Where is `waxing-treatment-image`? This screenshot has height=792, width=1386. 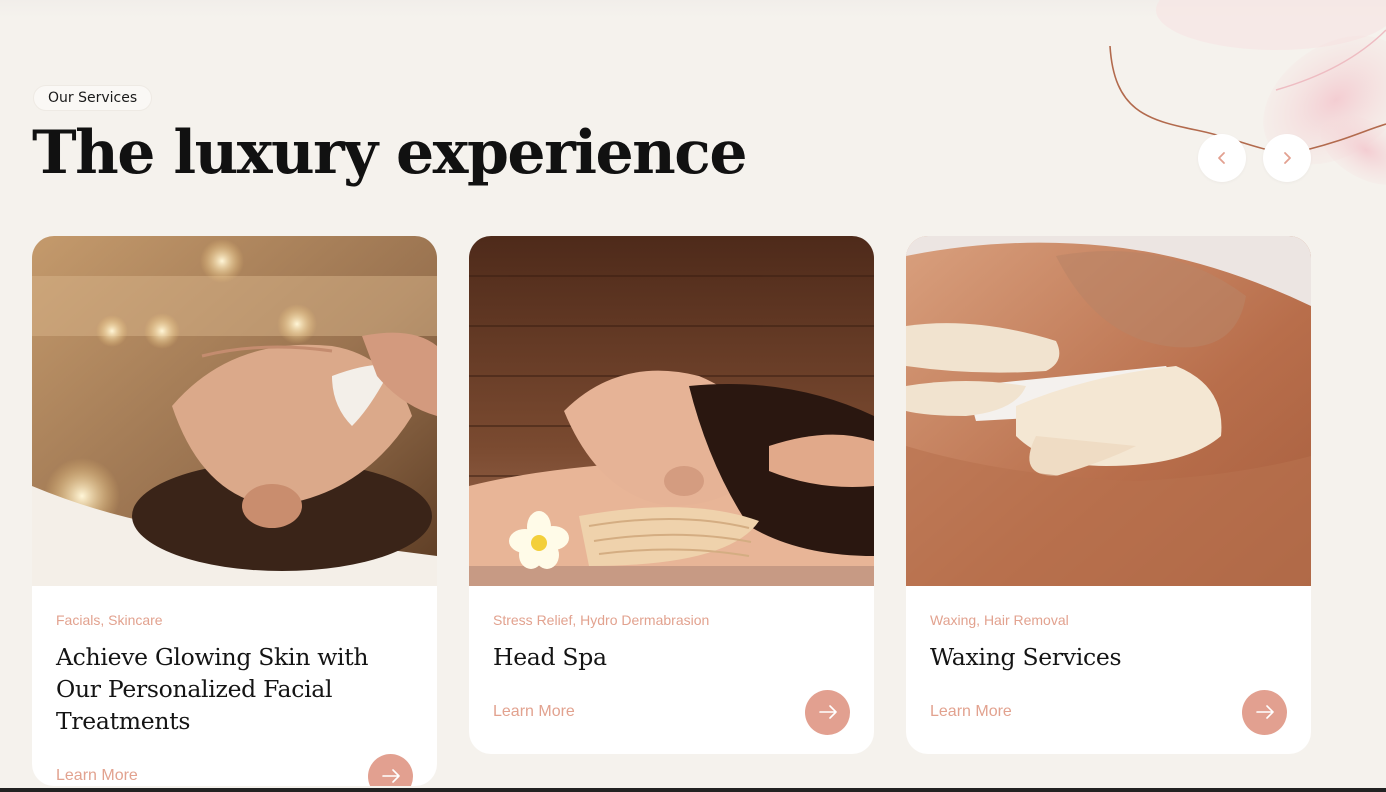
waxing-treatment-image is located at coordinates (1108, 411).